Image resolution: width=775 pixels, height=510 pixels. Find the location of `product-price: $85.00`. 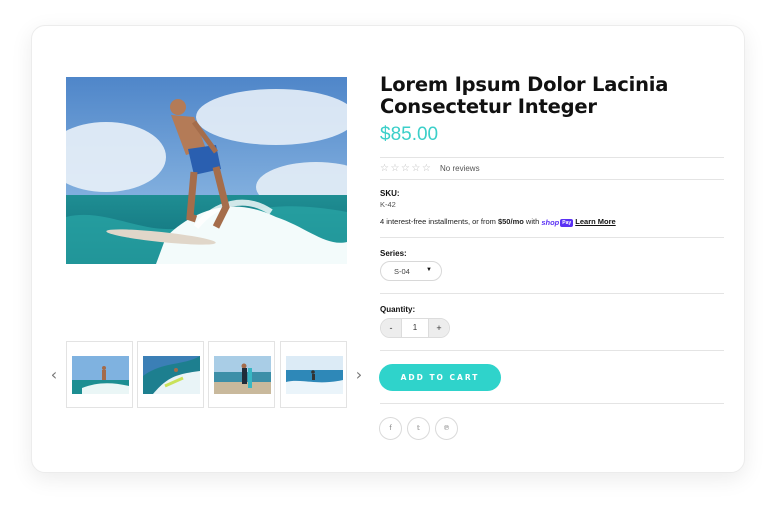

product-price: $85.00 is located at coordinates (409, 134).